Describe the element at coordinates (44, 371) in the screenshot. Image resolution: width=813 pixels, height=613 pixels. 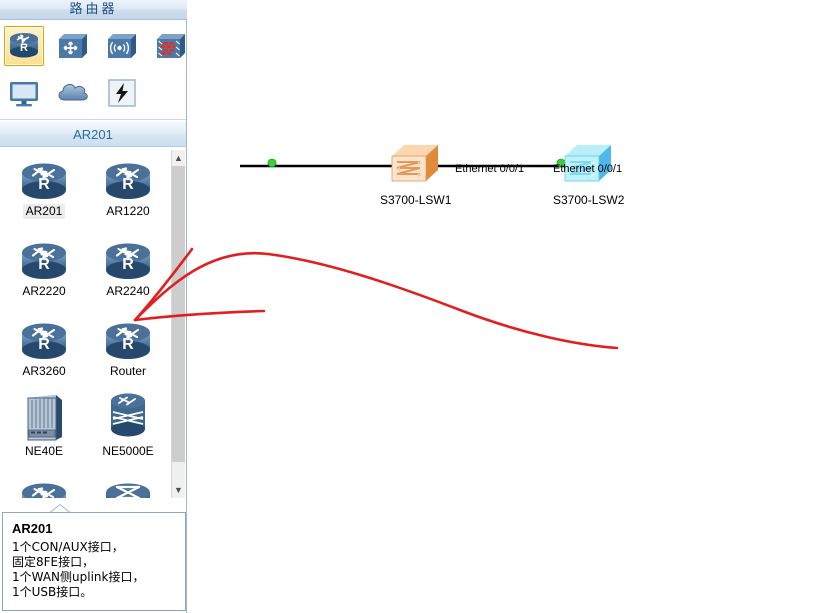
I see `device-item-label: AR3260` at that location.